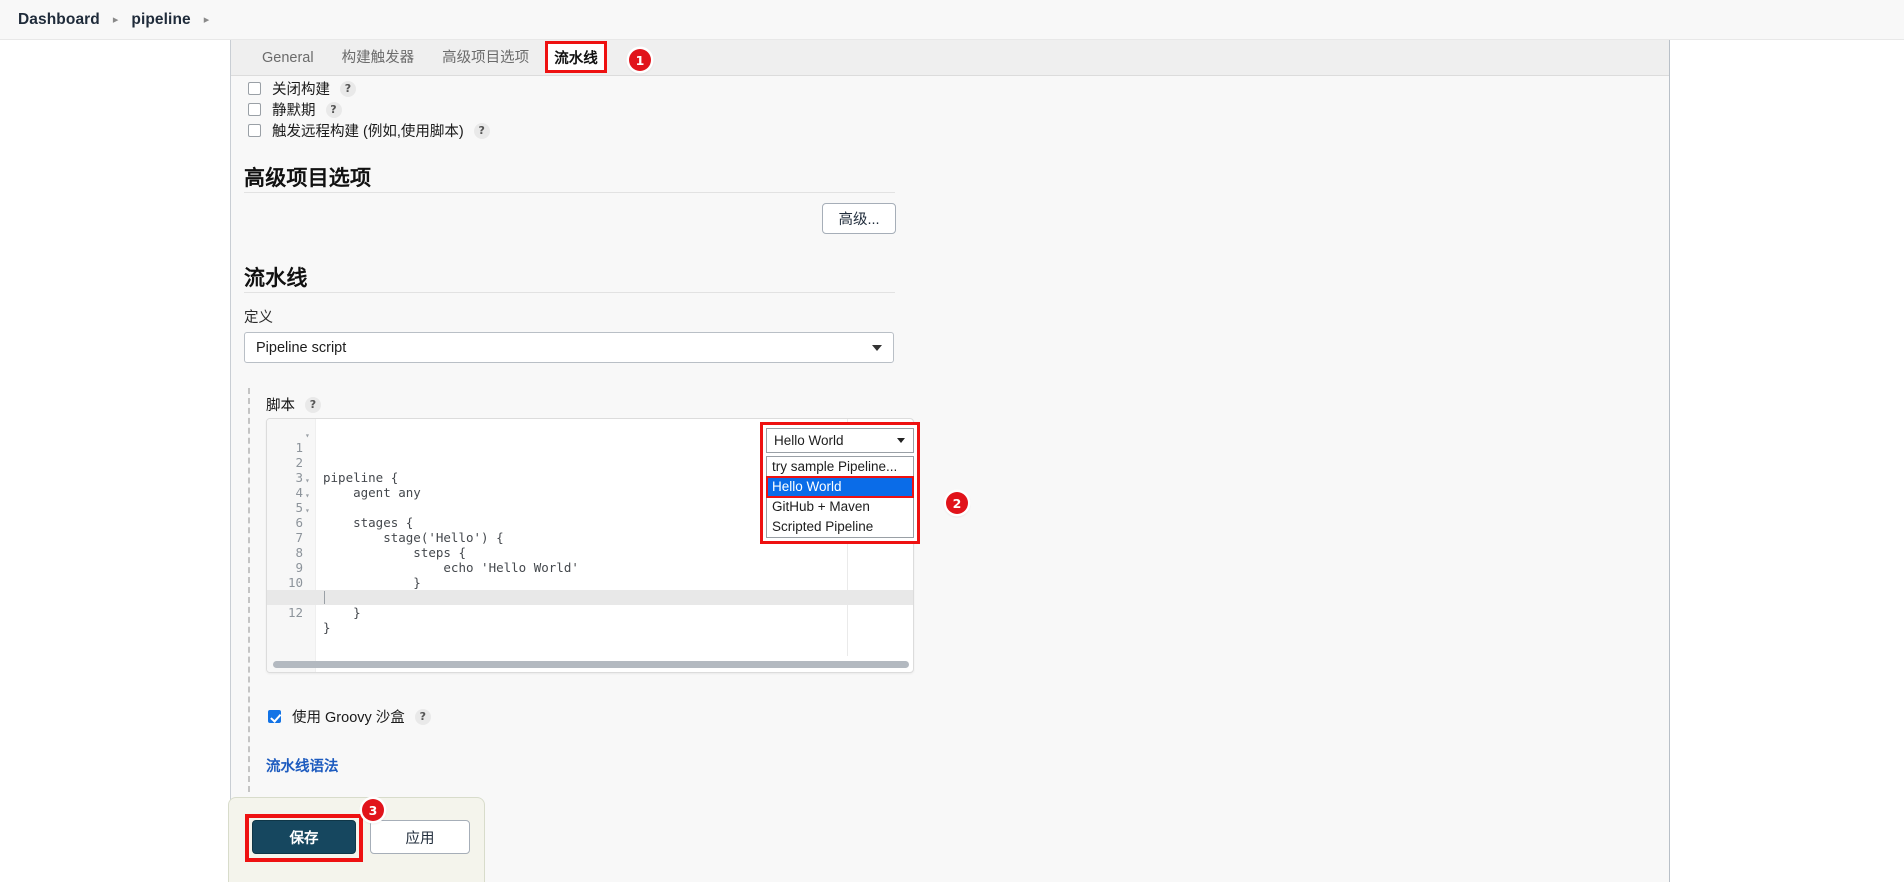 The height and width of the screenshot is (882, 1904). What do you see at coordinates (569, 192) in the screenshot?
I see `section-divider-advanced` at bounding box center [569, 192].